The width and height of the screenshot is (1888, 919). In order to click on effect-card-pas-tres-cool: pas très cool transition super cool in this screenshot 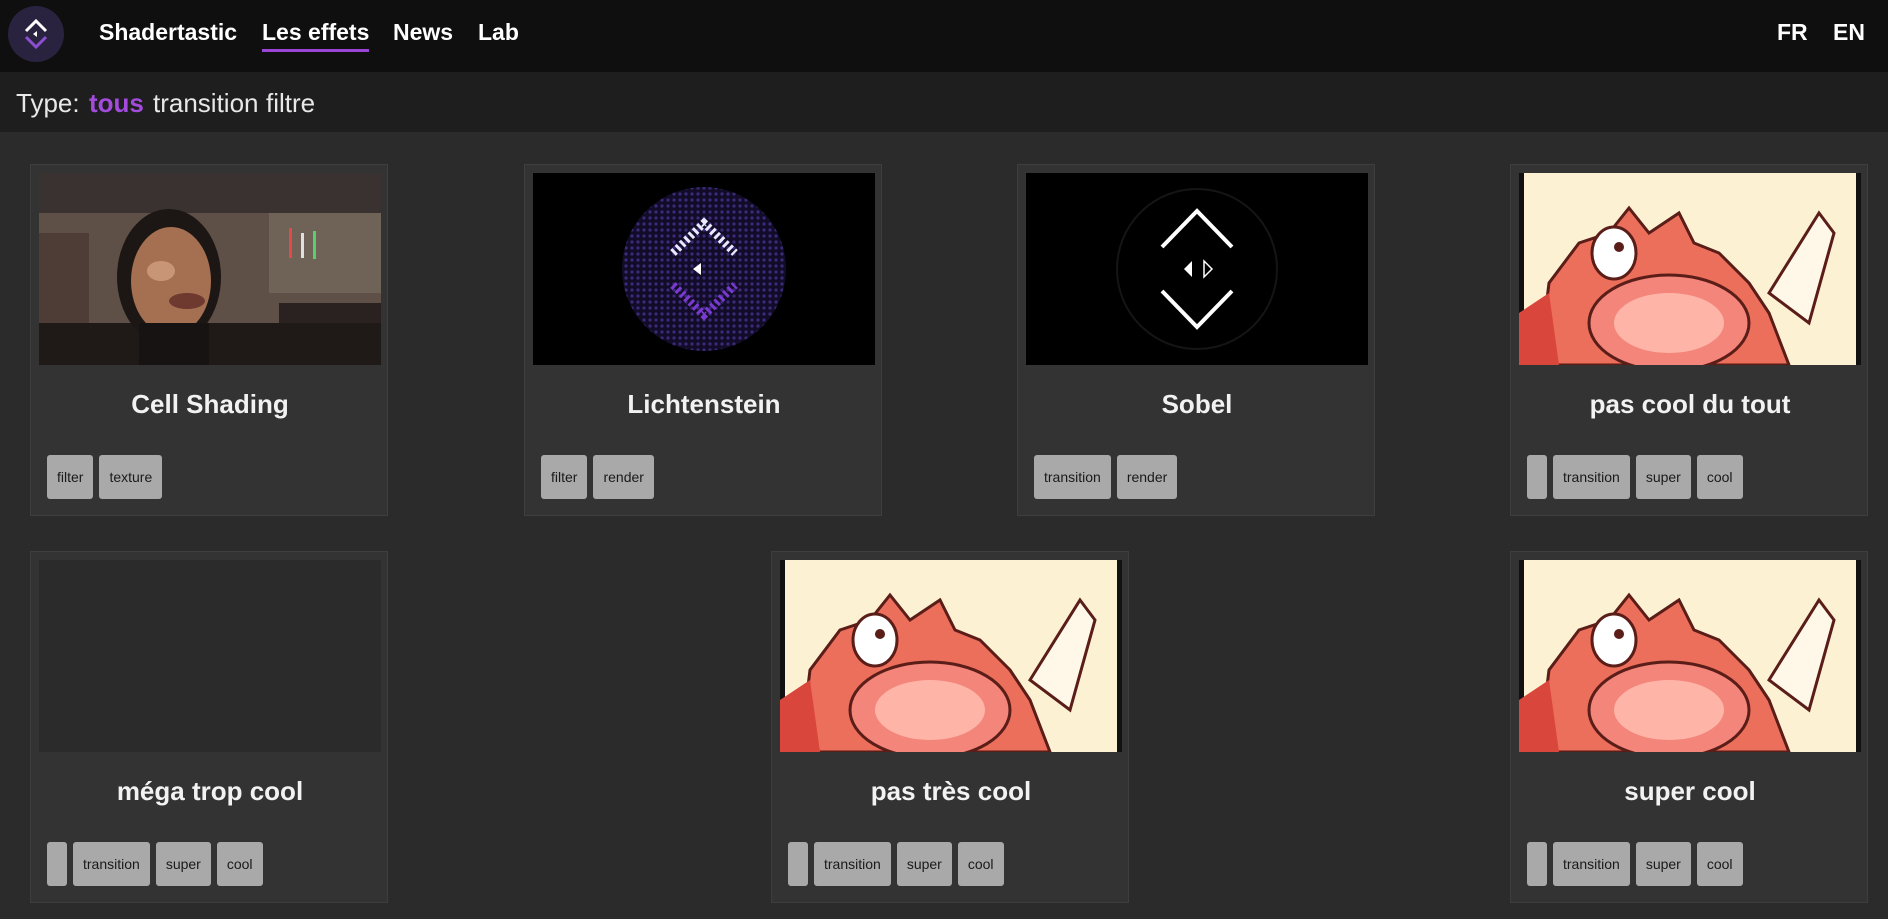, I will do `click(950, 727)`.